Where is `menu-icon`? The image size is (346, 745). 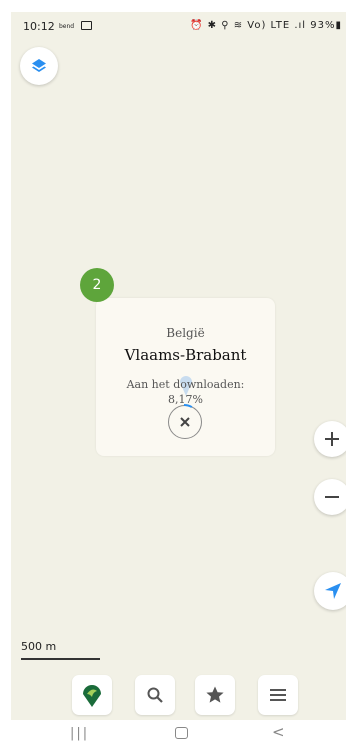
menu-icon is located at coordinates (278, 695).